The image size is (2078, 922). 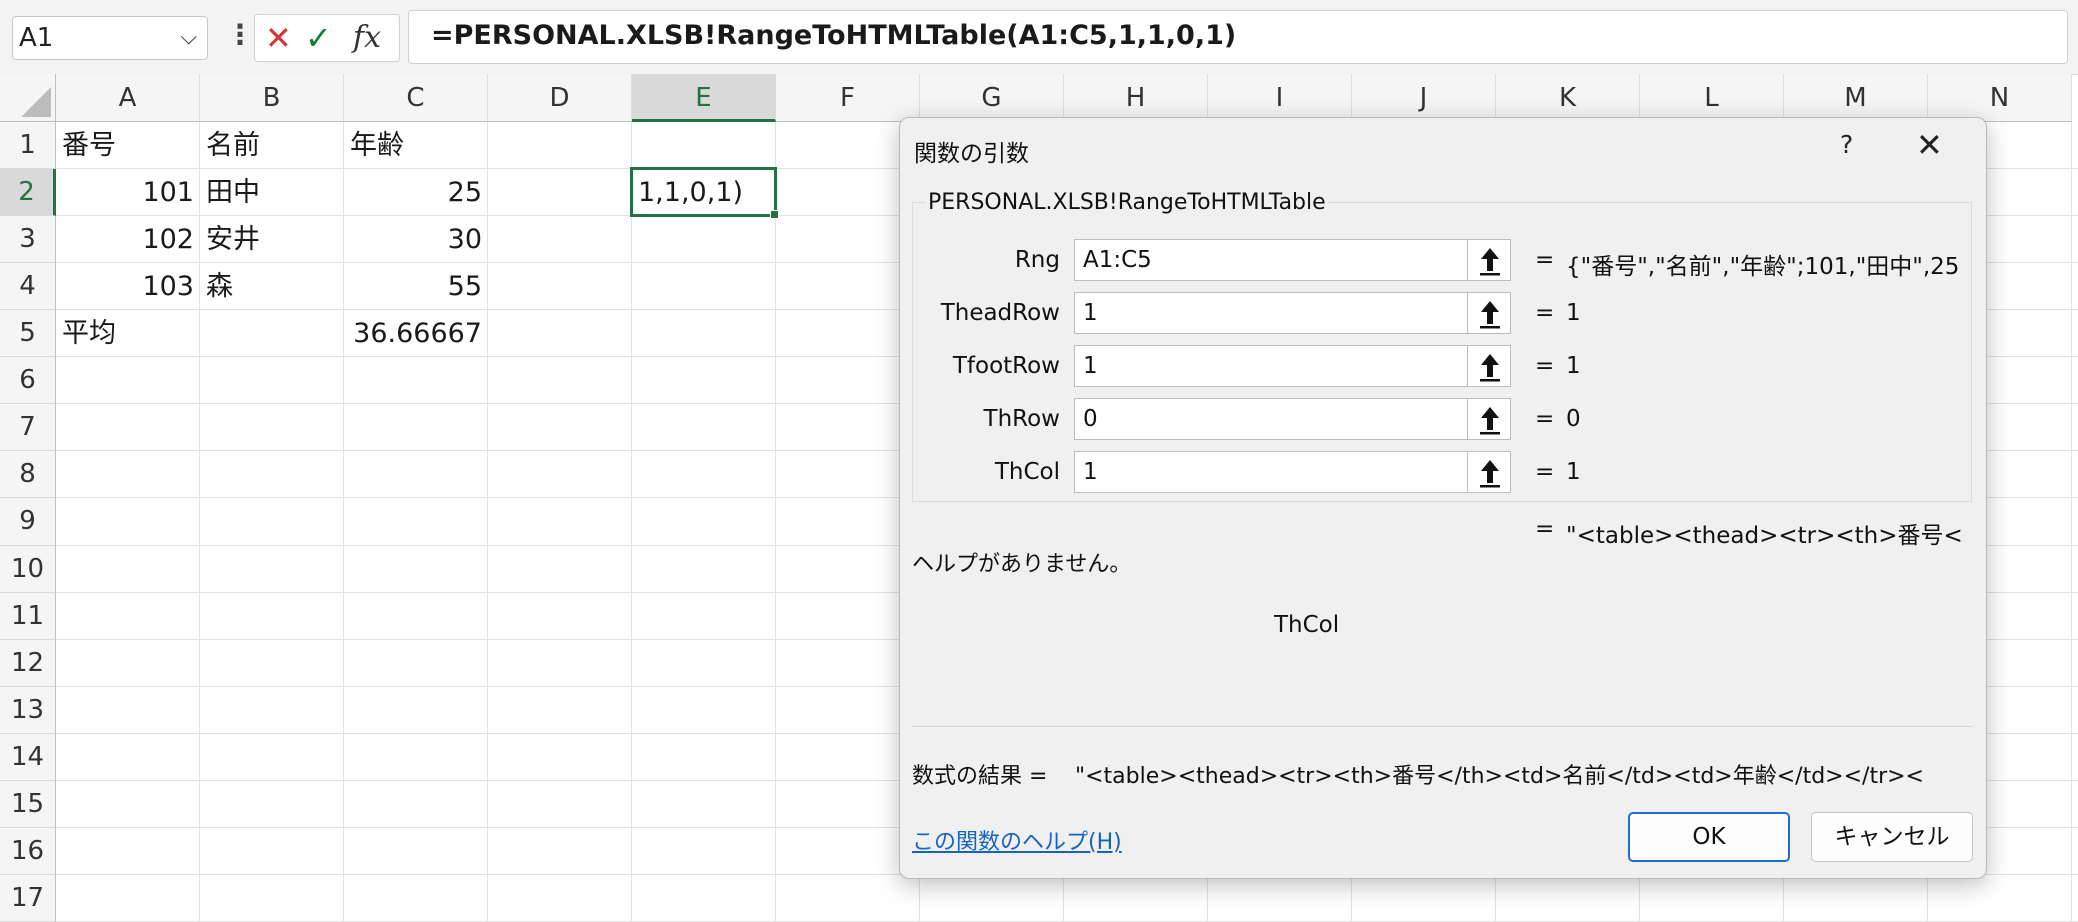 I want to click on row-header-3: 3, so click(x=28, y=240).